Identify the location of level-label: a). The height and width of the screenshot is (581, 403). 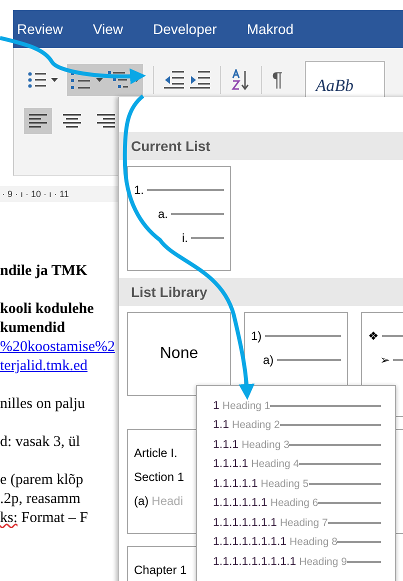
(268, 360).